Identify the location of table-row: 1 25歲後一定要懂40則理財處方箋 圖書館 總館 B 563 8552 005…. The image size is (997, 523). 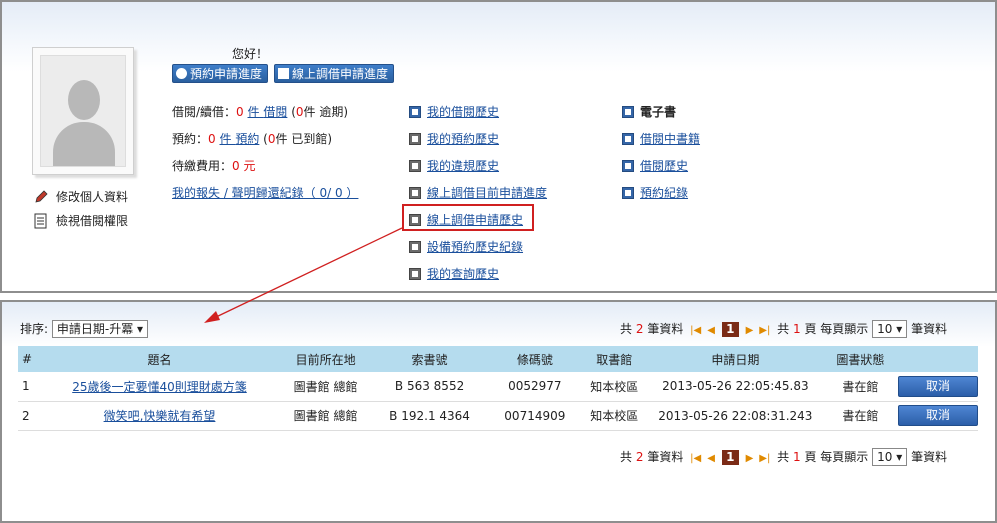
(498, 387).